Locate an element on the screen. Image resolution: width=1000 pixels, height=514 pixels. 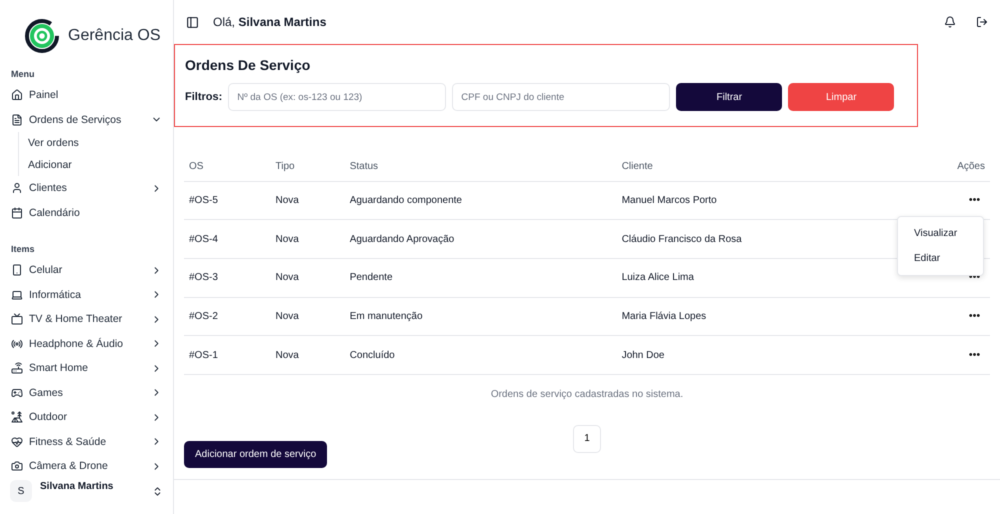
table-cell: #OS-1 is located at coordinates (227, 355).